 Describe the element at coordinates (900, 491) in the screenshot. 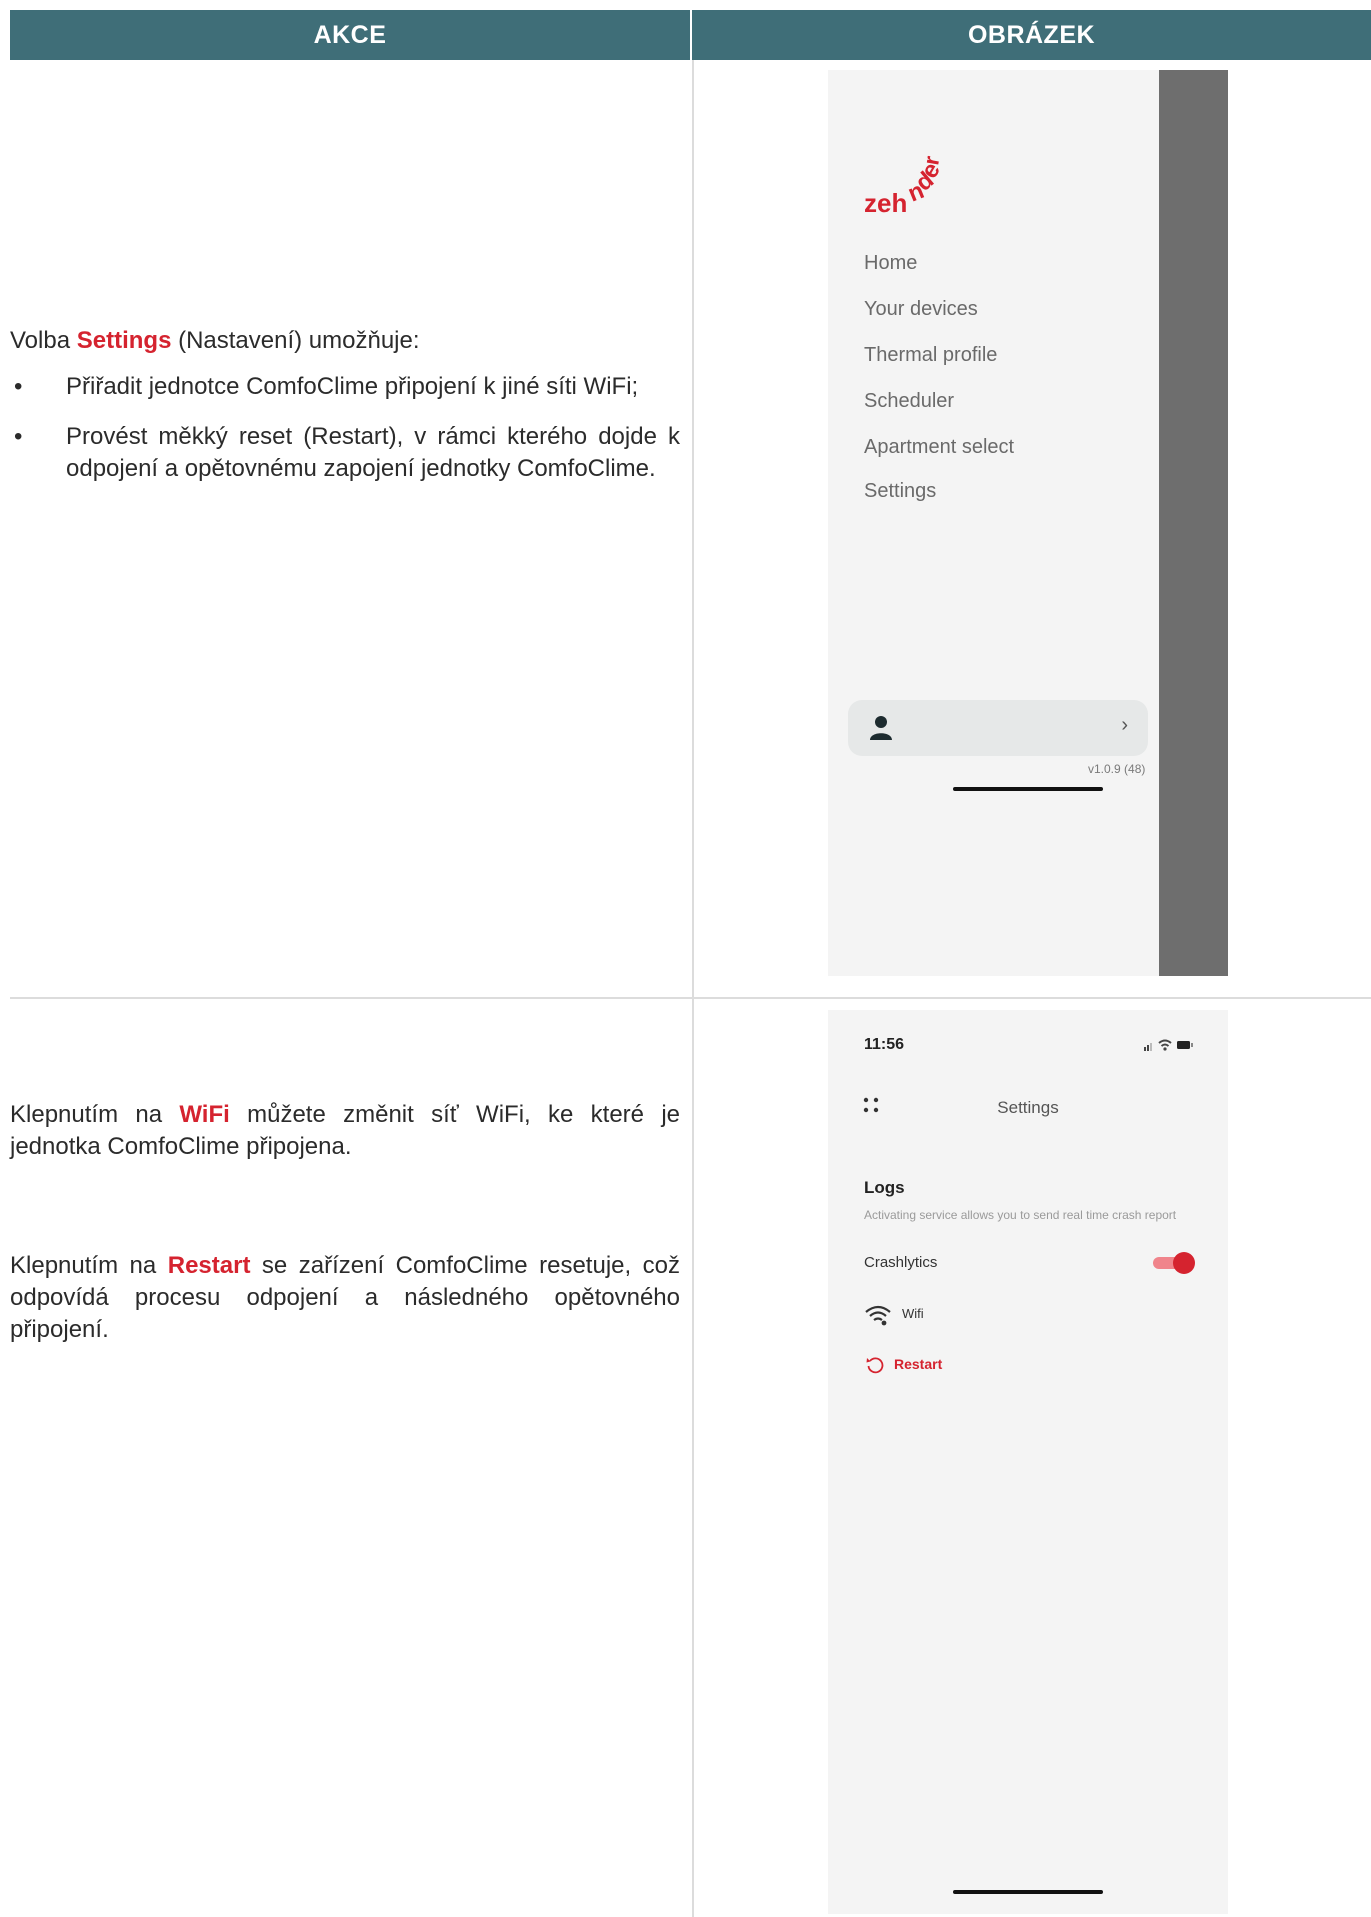

I see `menu-item-settings: Settings` at that location.